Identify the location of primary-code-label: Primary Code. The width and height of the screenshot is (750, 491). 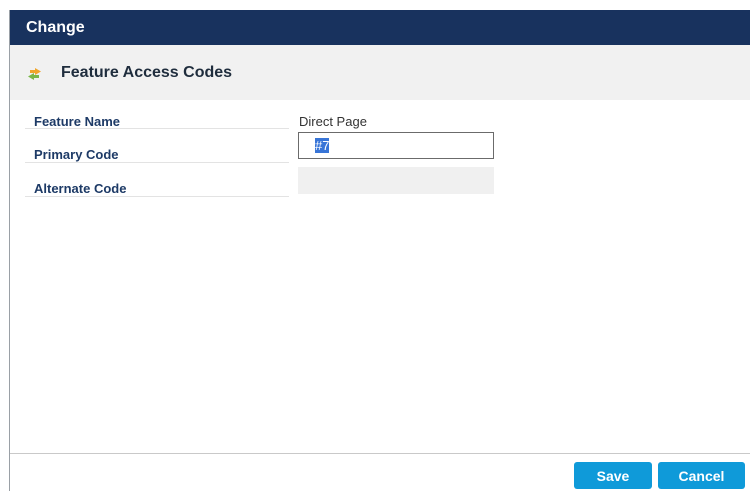
(76, 154).